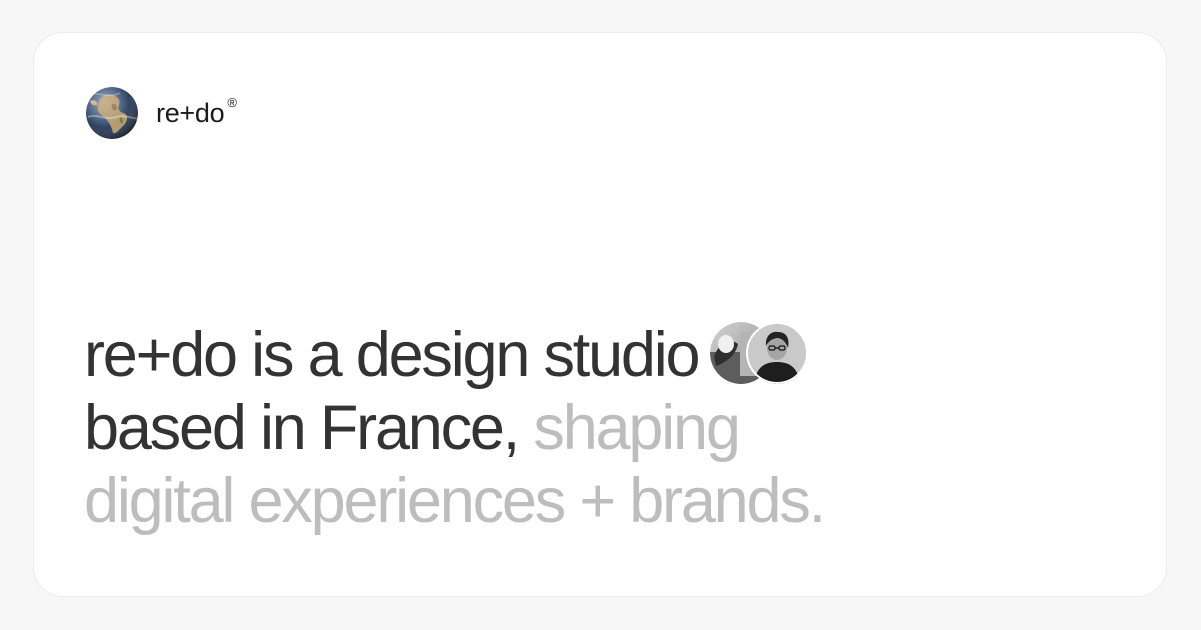  What do you see at coordinates (637, 428) in the screenshot?
I see `headline-line-2-muted: shaping` at bounding box center [637, 428].